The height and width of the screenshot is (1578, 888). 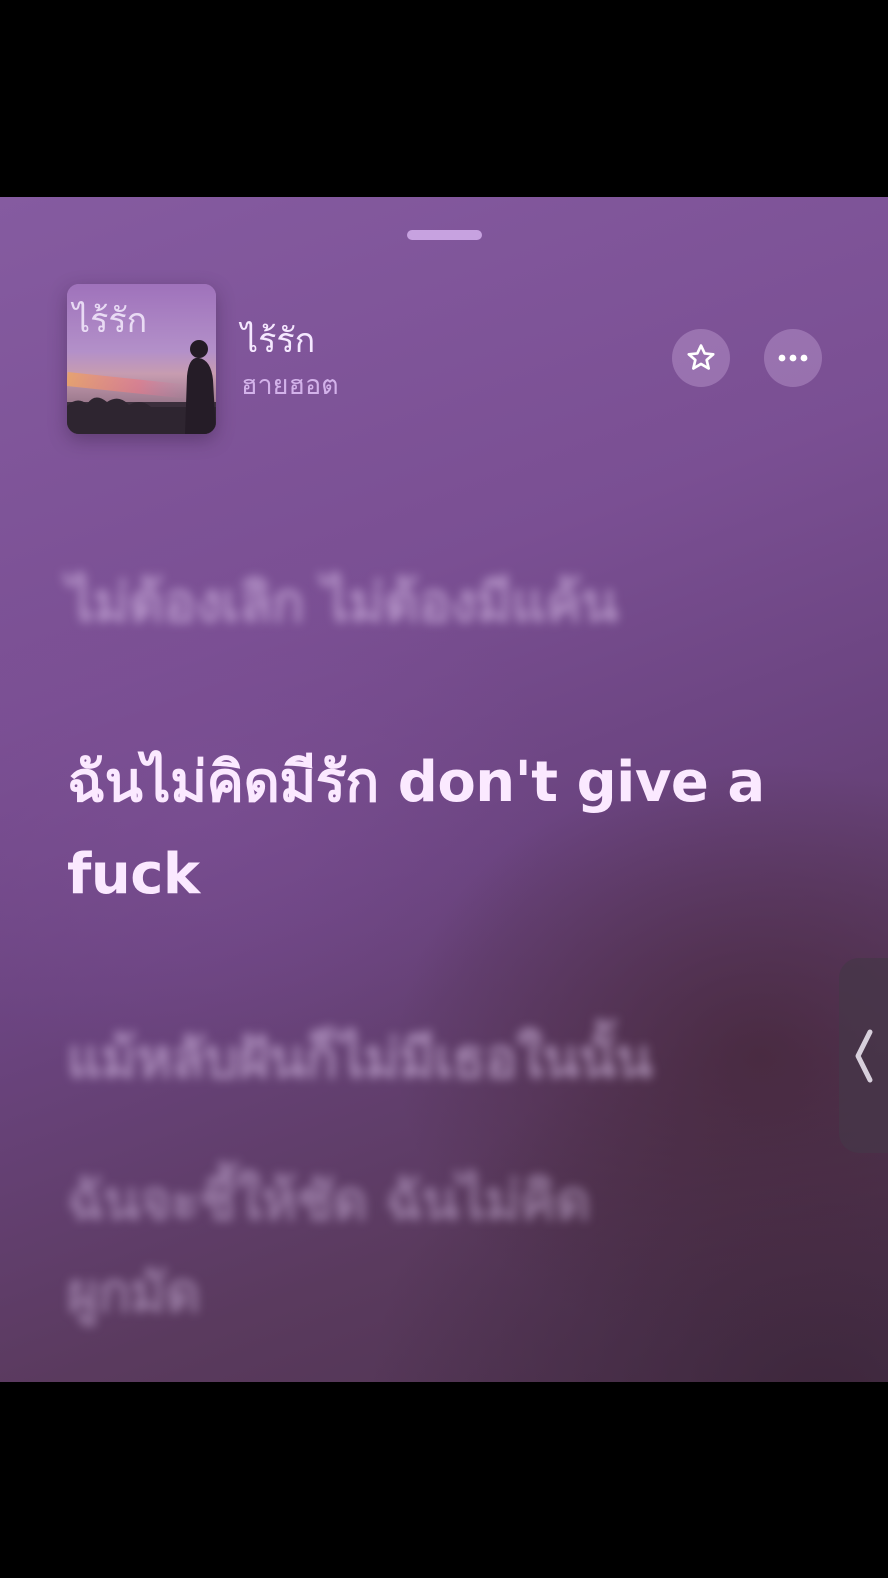 I want to click on song-title: ไร้รัก, so click(x=278, y=340).